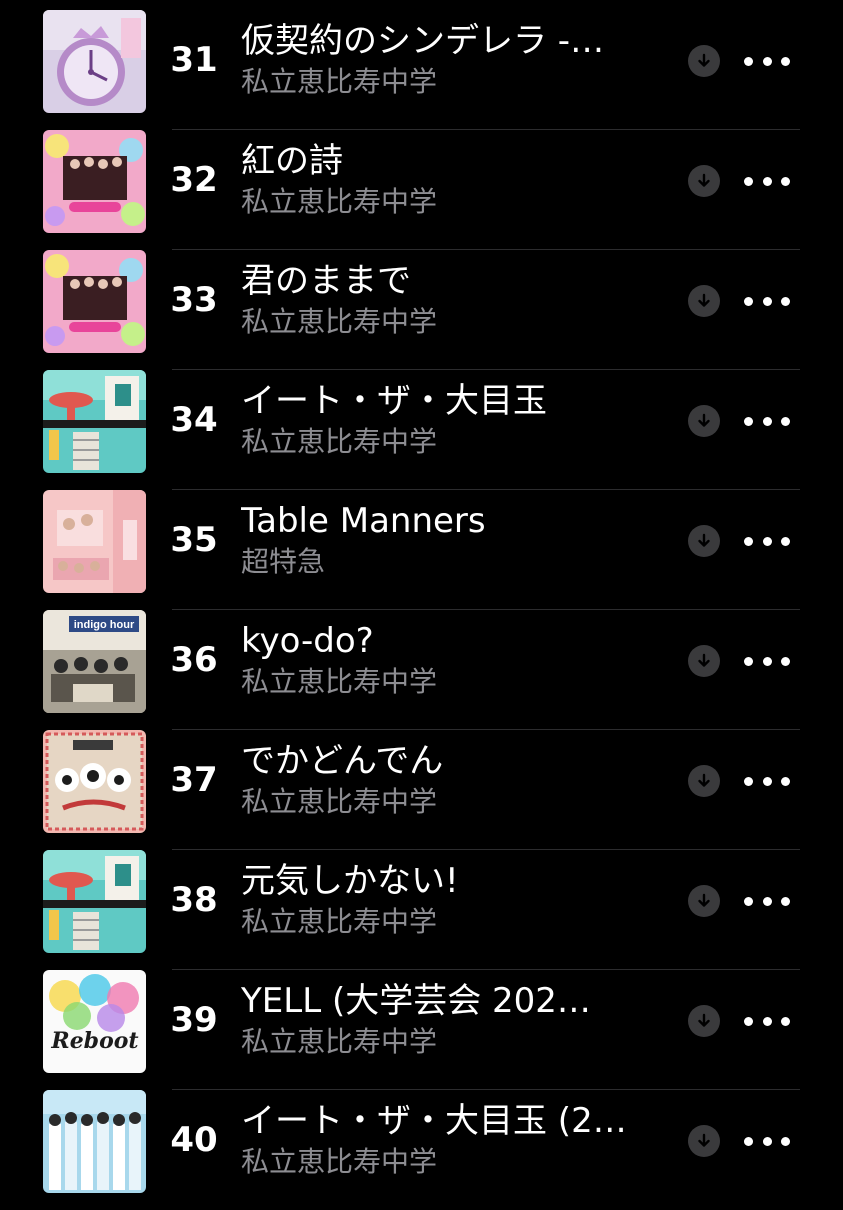 This screenshot has height=1210, width=843. Describe the element at coordinates (307, 641) in the screenshot. I see `track-title: kyo-do?` at that location.